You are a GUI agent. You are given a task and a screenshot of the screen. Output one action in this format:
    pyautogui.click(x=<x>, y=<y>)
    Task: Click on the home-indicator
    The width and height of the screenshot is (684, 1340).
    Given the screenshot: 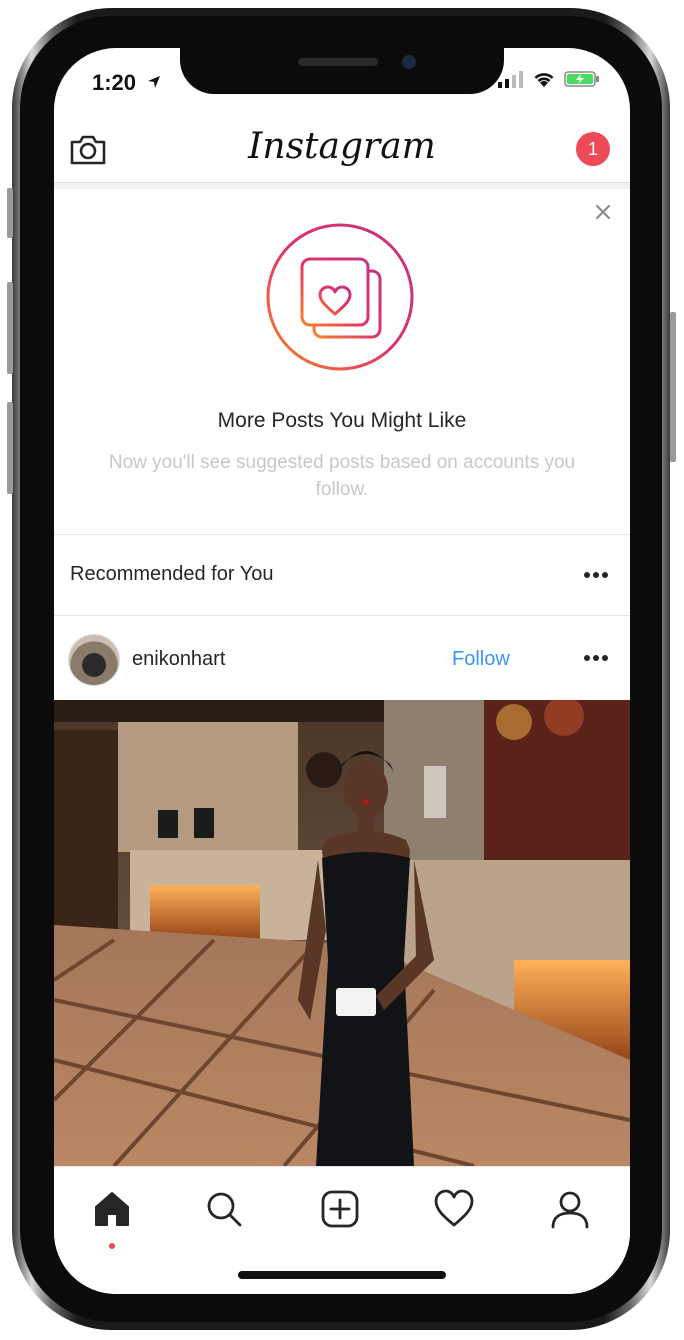 What is the action you would take?
    pyautogui.click(x=342, y=1275)
    